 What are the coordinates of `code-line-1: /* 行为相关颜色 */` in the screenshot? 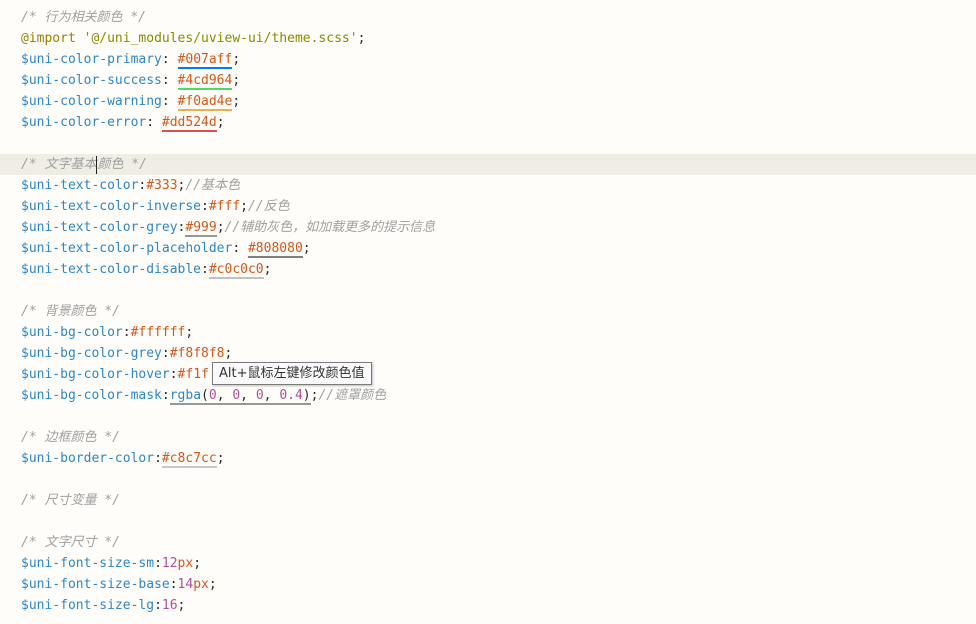 It's located at (488, 17).